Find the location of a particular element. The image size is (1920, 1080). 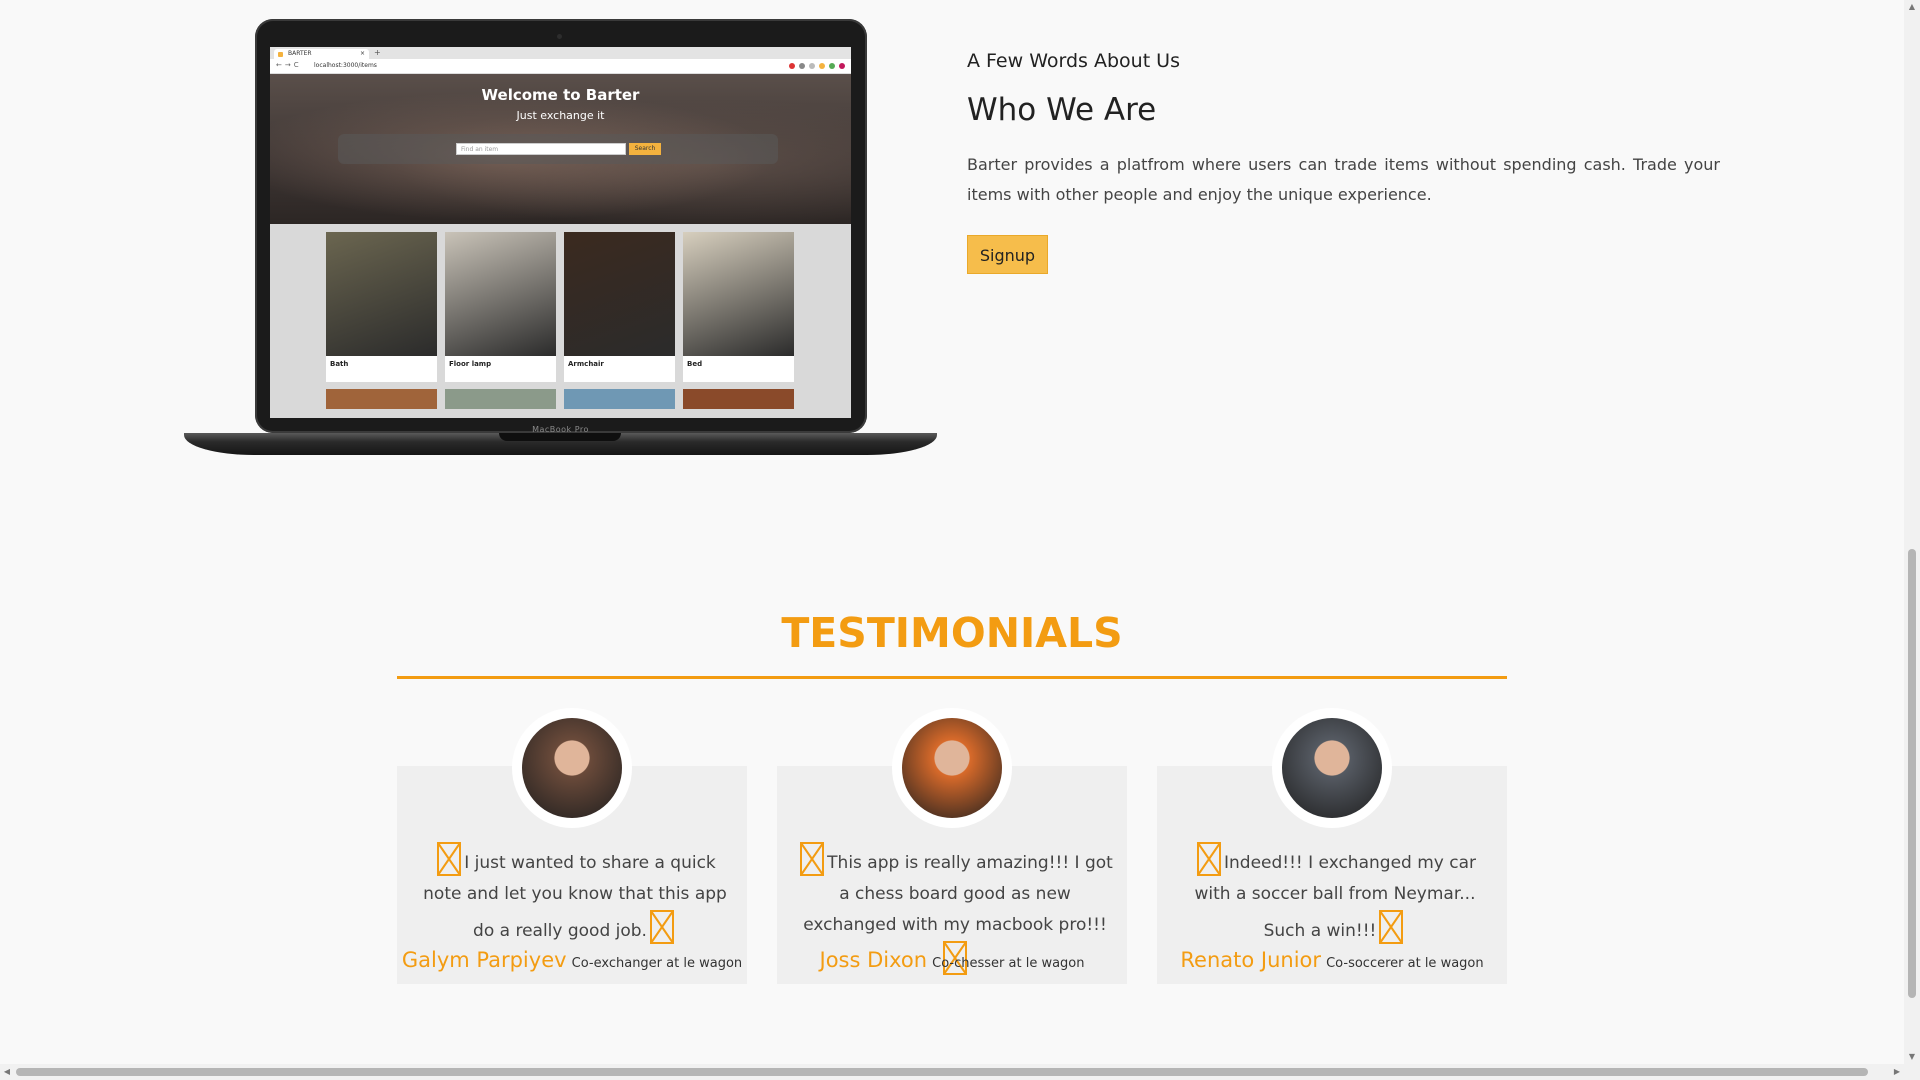

mini-search-panel: Find an item Search is located at coordinates (558, 149).